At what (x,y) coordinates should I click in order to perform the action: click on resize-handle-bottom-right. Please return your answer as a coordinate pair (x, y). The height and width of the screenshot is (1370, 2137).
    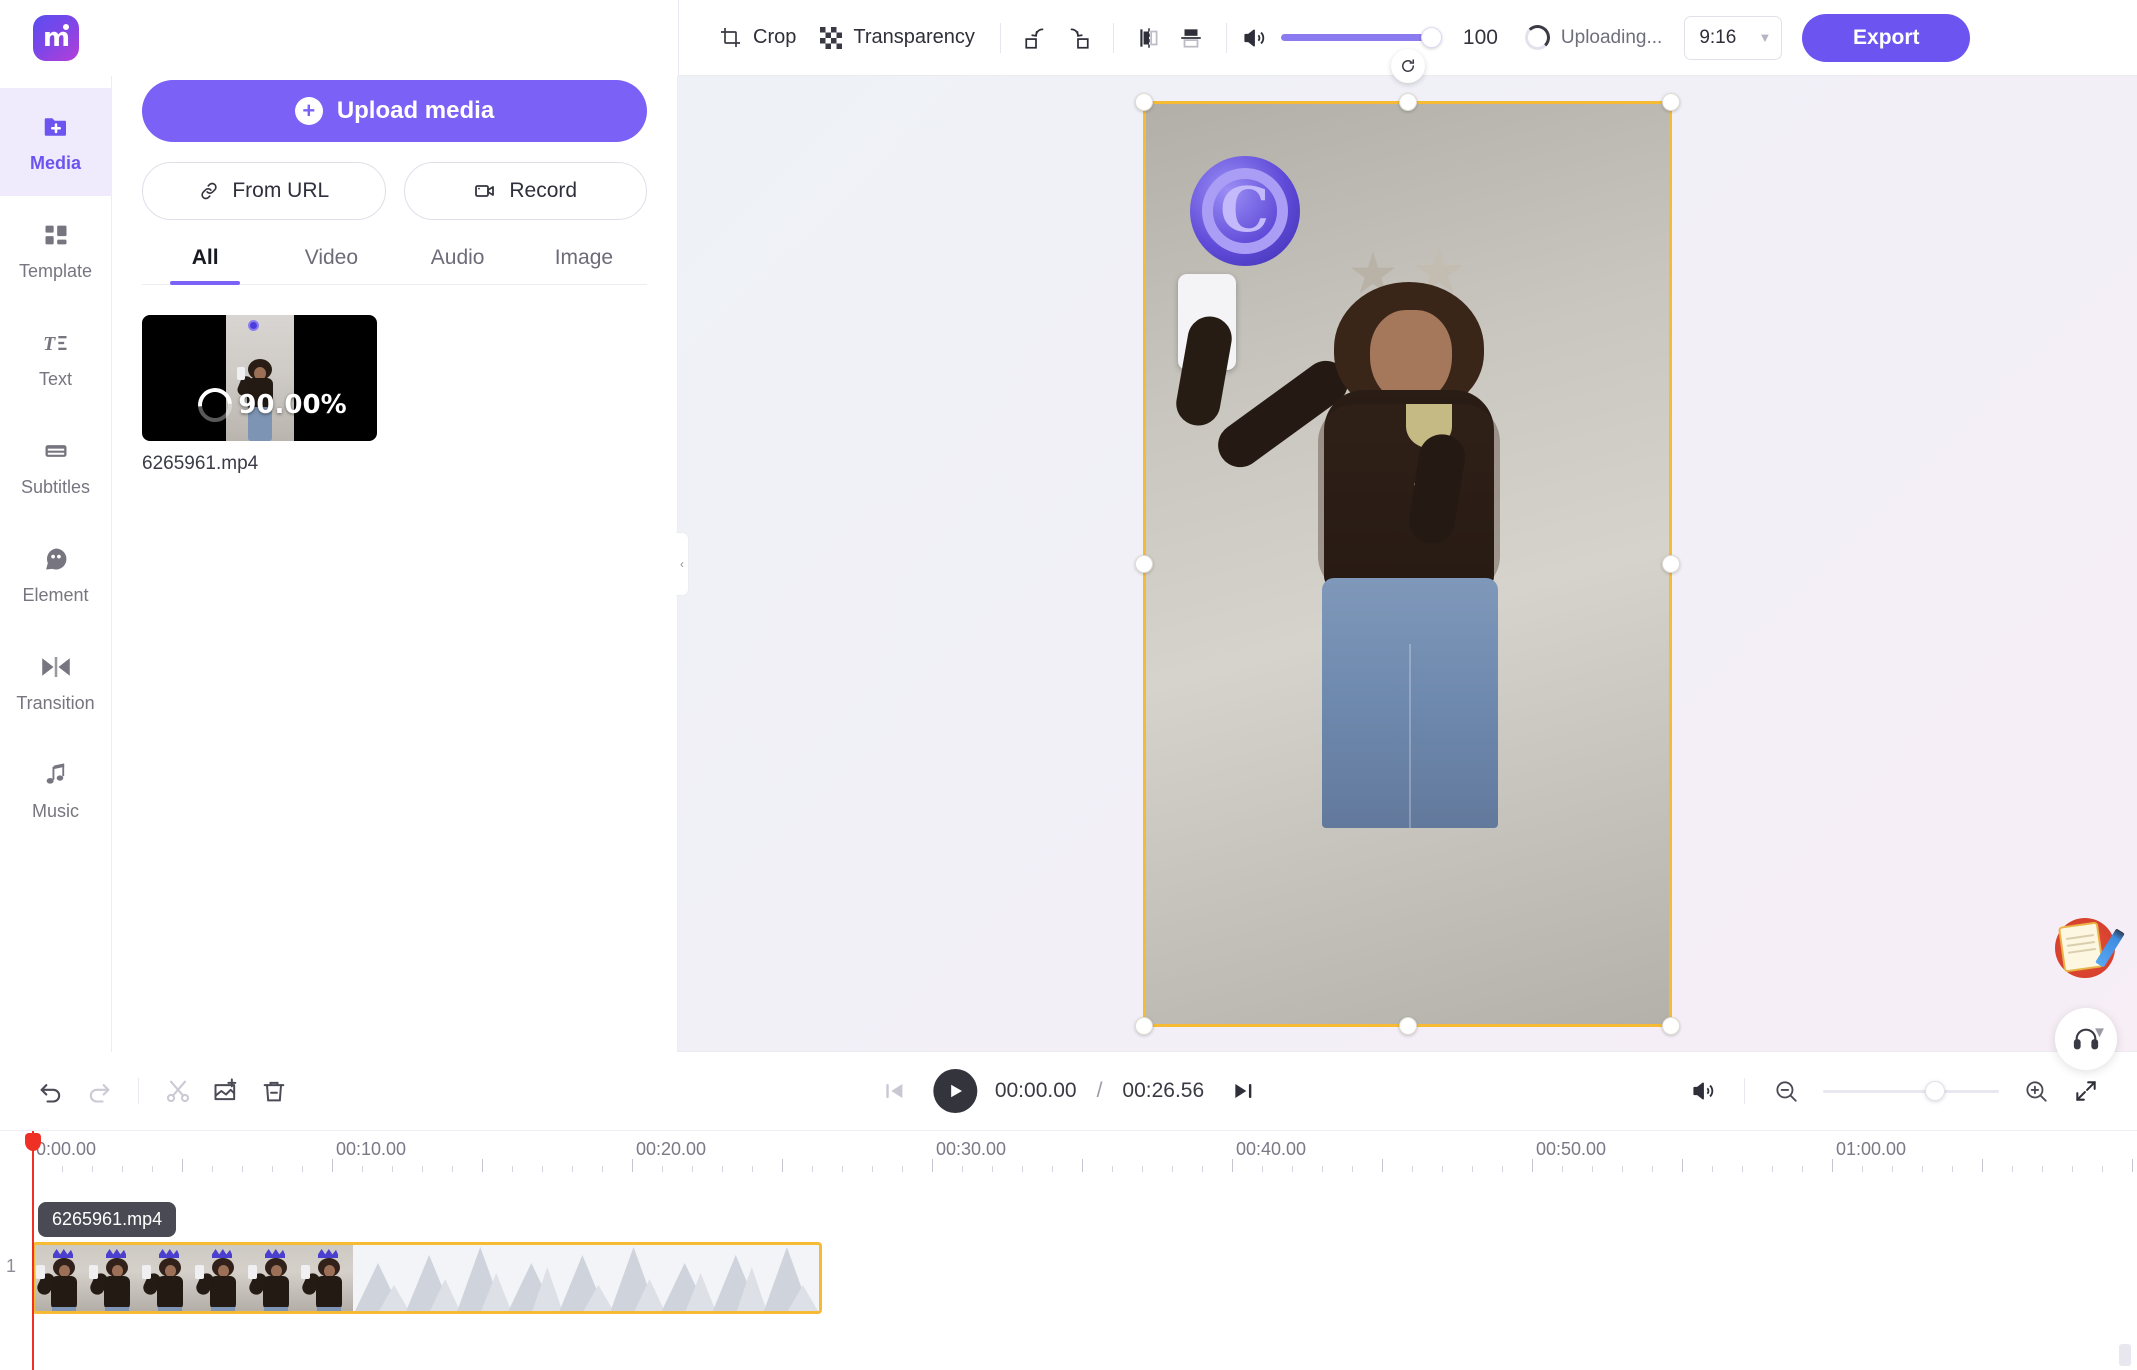
    Looking at the image, I should click on (1671, 1025).